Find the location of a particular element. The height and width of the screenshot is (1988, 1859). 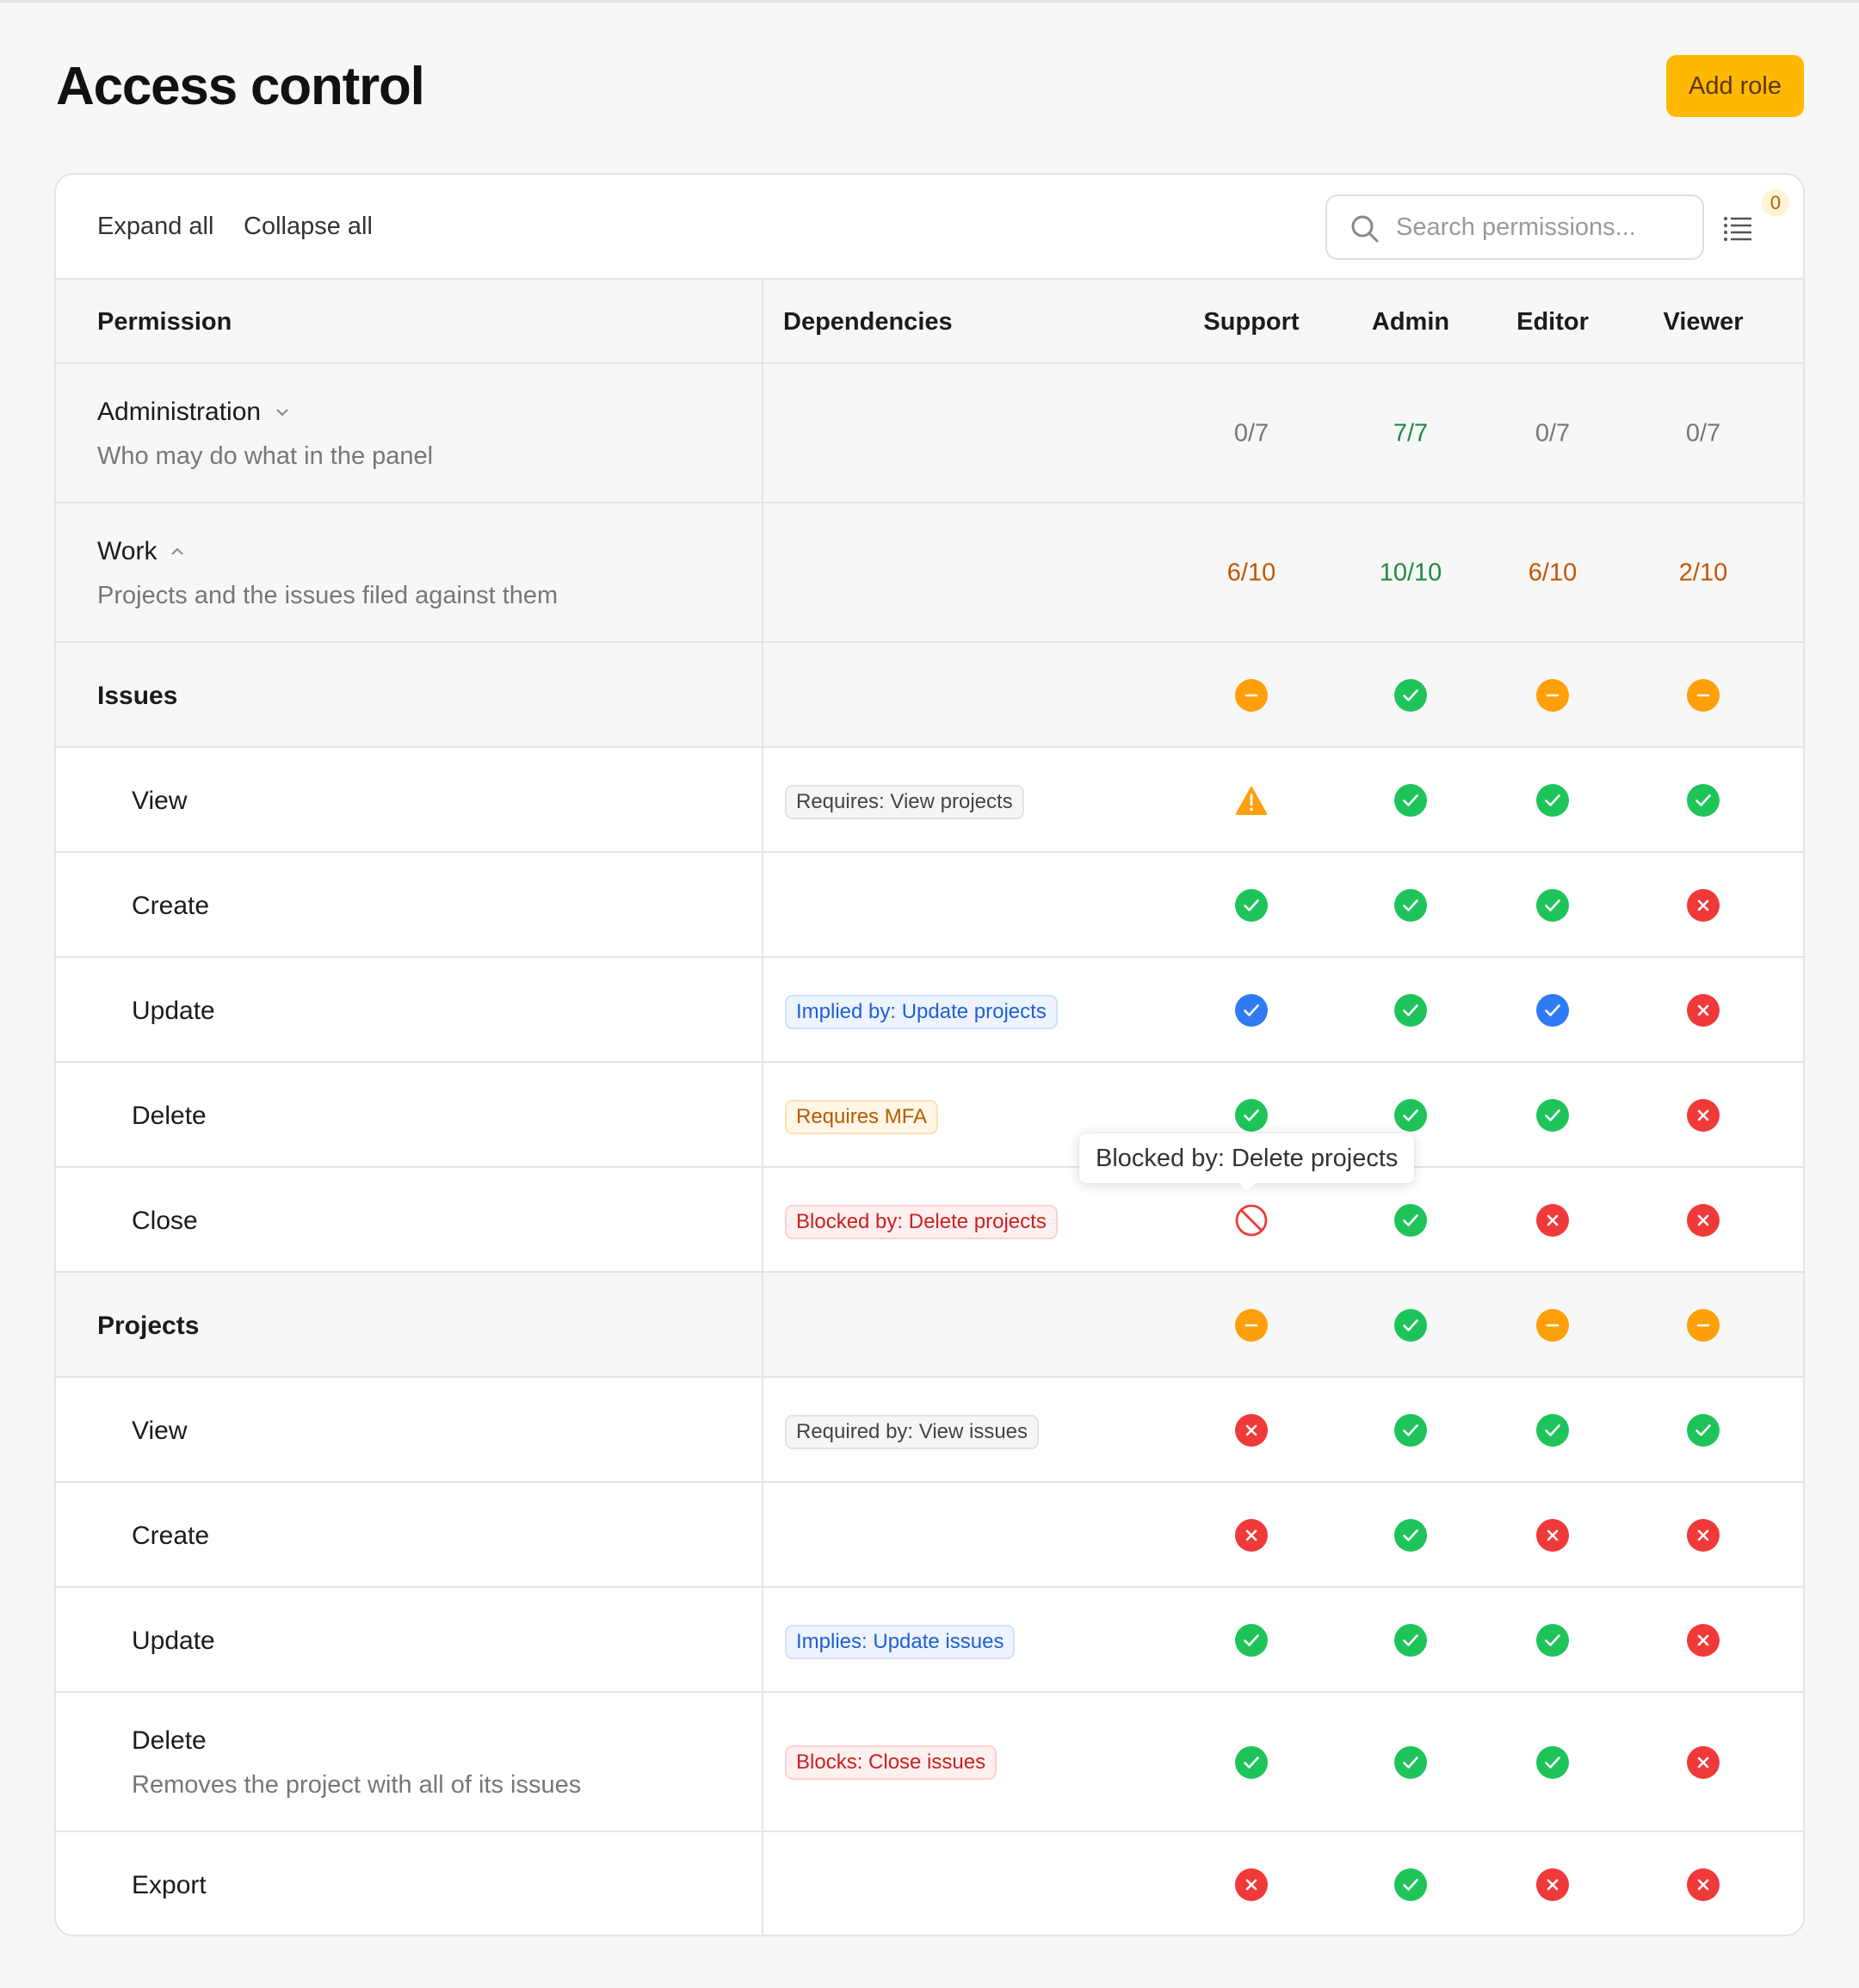

dependency-tag: Requires MFA is located at coordinates (862, 1117).